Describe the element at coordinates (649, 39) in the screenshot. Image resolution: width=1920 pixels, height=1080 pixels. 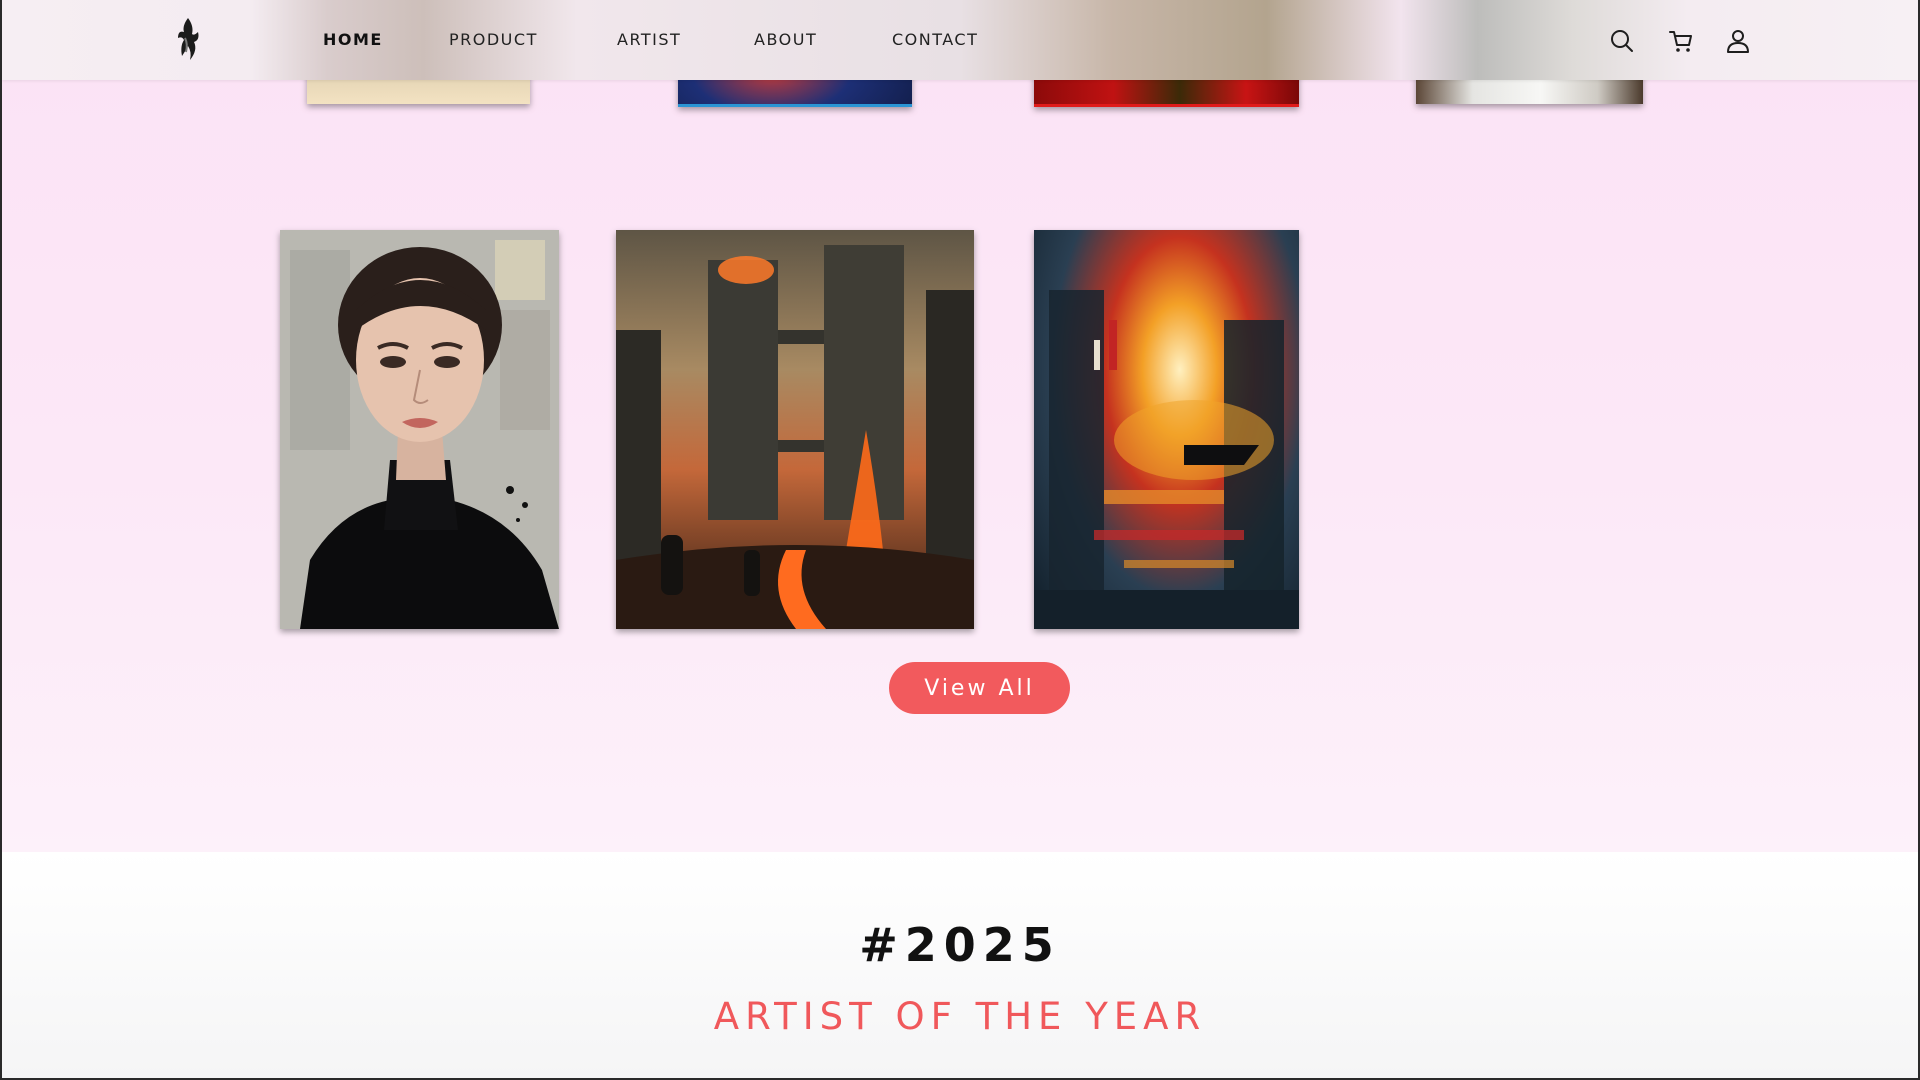
I see `nav-artist: ARTIST` at that location.